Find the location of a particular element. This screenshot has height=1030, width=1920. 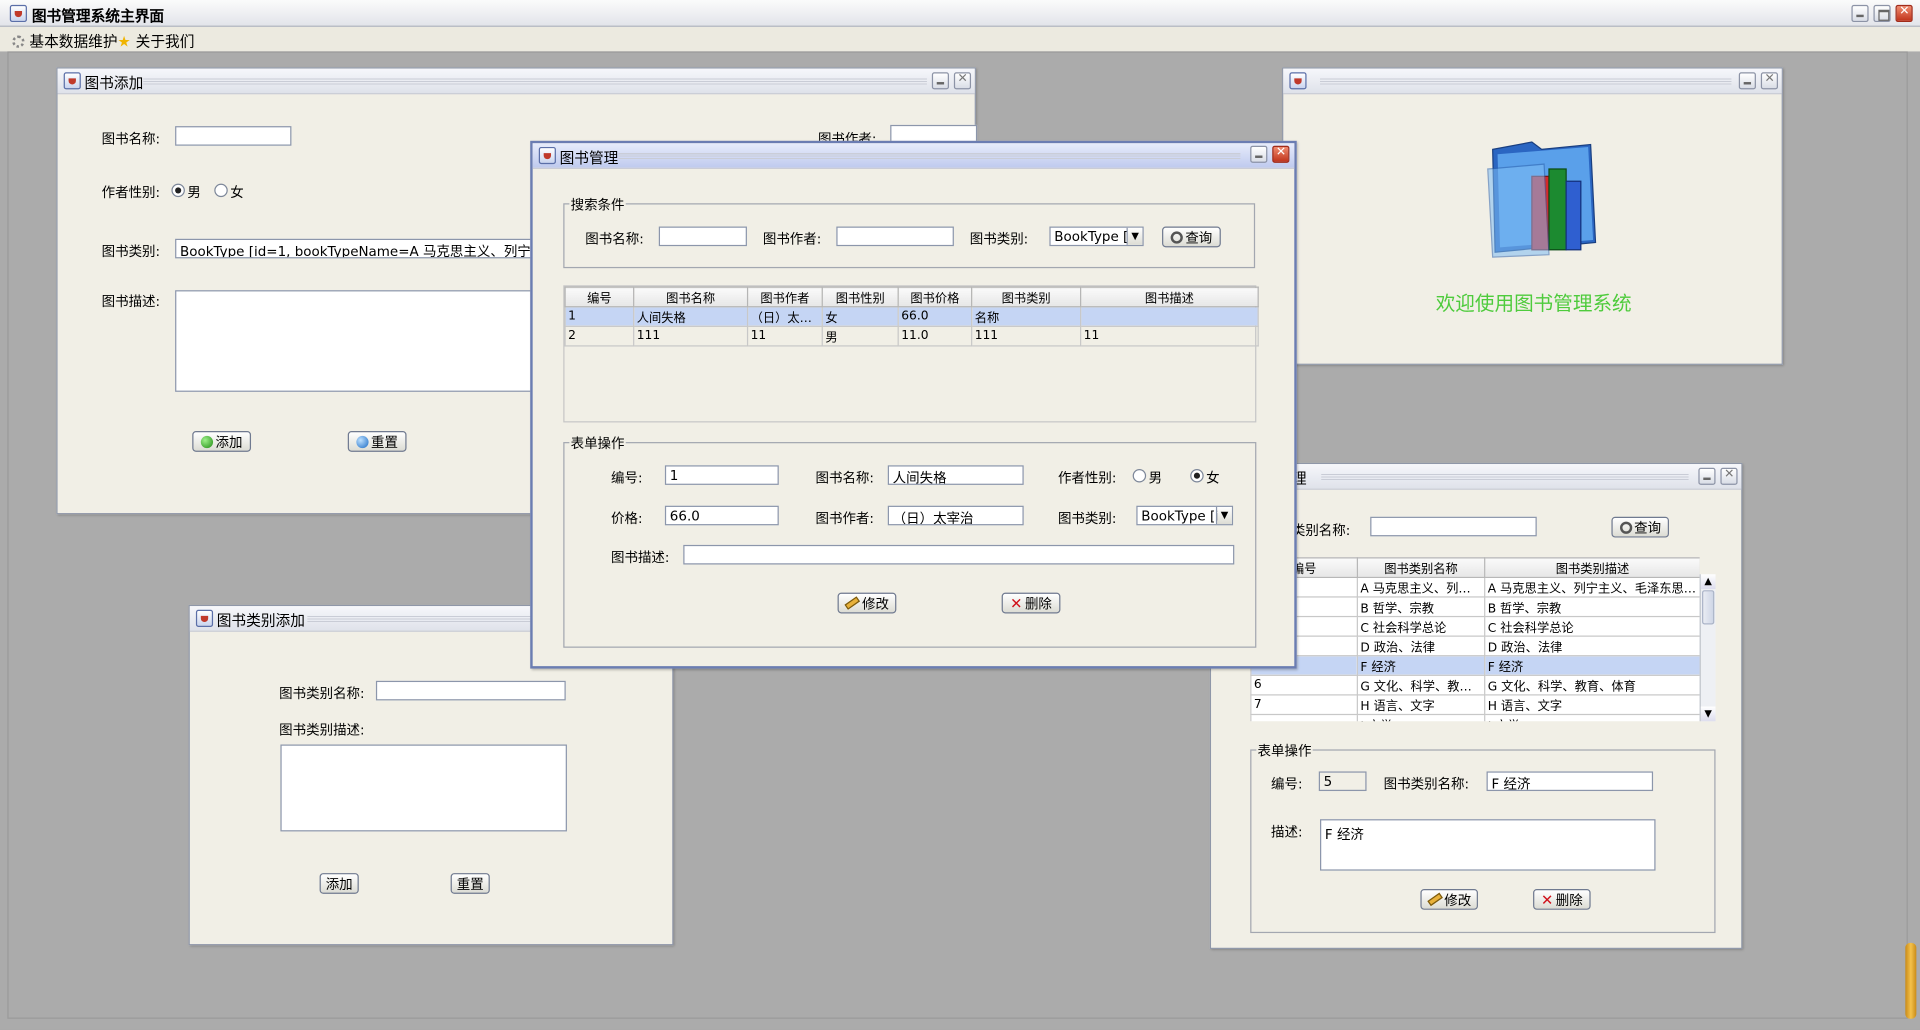

form-price-input: 66.0 is located at coordinates (721, 515).